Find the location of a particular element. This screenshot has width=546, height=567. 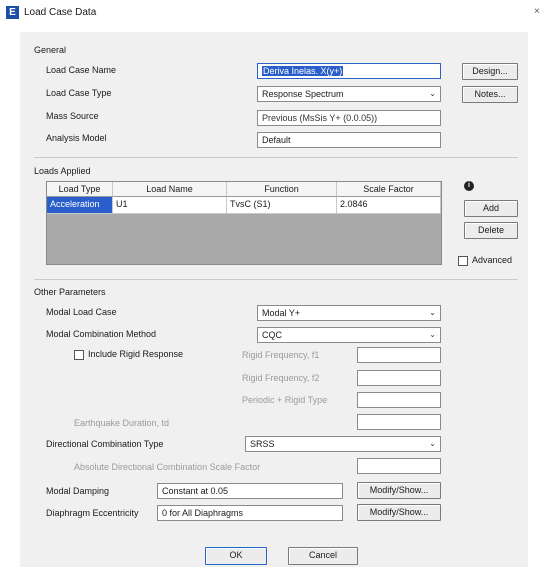

directional-combination-type-label: Directional Combination Type is located at coordinates (105, 444).